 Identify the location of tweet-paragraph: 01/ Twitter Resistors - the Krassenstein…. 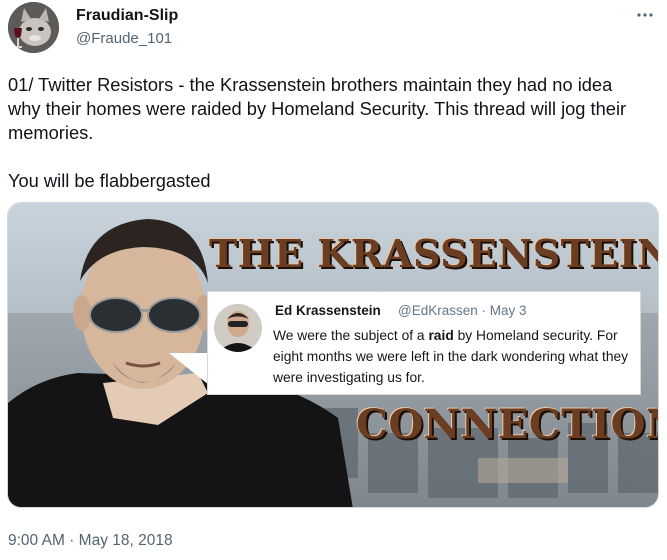
(317, 108).